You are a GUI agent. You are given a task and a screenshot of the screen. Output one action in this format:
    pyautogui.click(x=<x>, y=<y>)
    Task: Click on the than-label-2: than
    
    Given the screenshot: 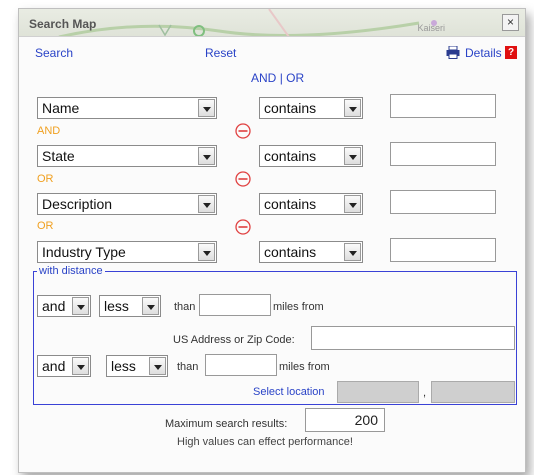 What is the action you would take?
    pyautogui.click(x=188, y=367)
    